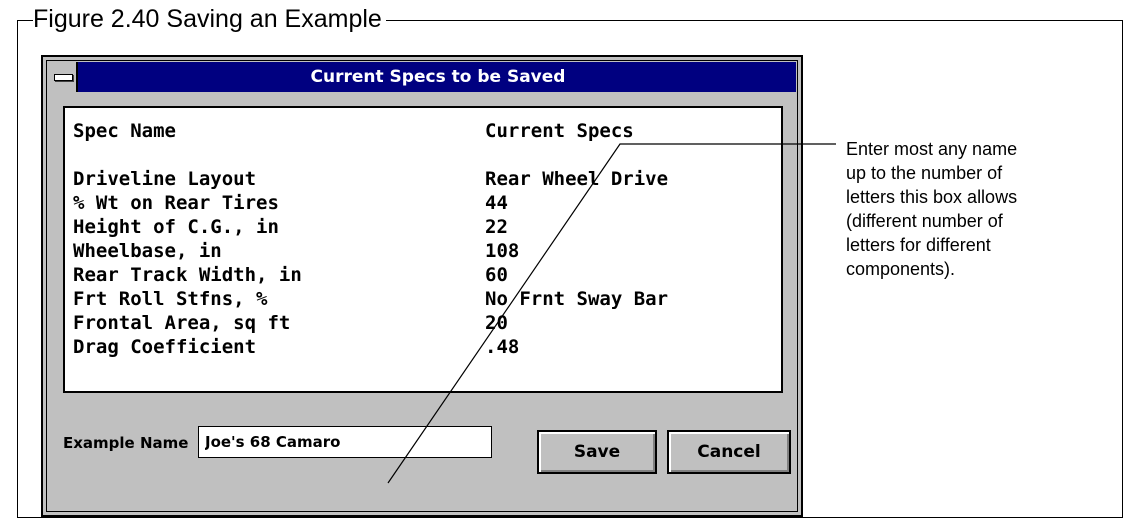 This screenshot has height=520, width=1126. Describe the element at coordinates (901, 269) in the screenshot. I see `annotation-line: components).` at that location.